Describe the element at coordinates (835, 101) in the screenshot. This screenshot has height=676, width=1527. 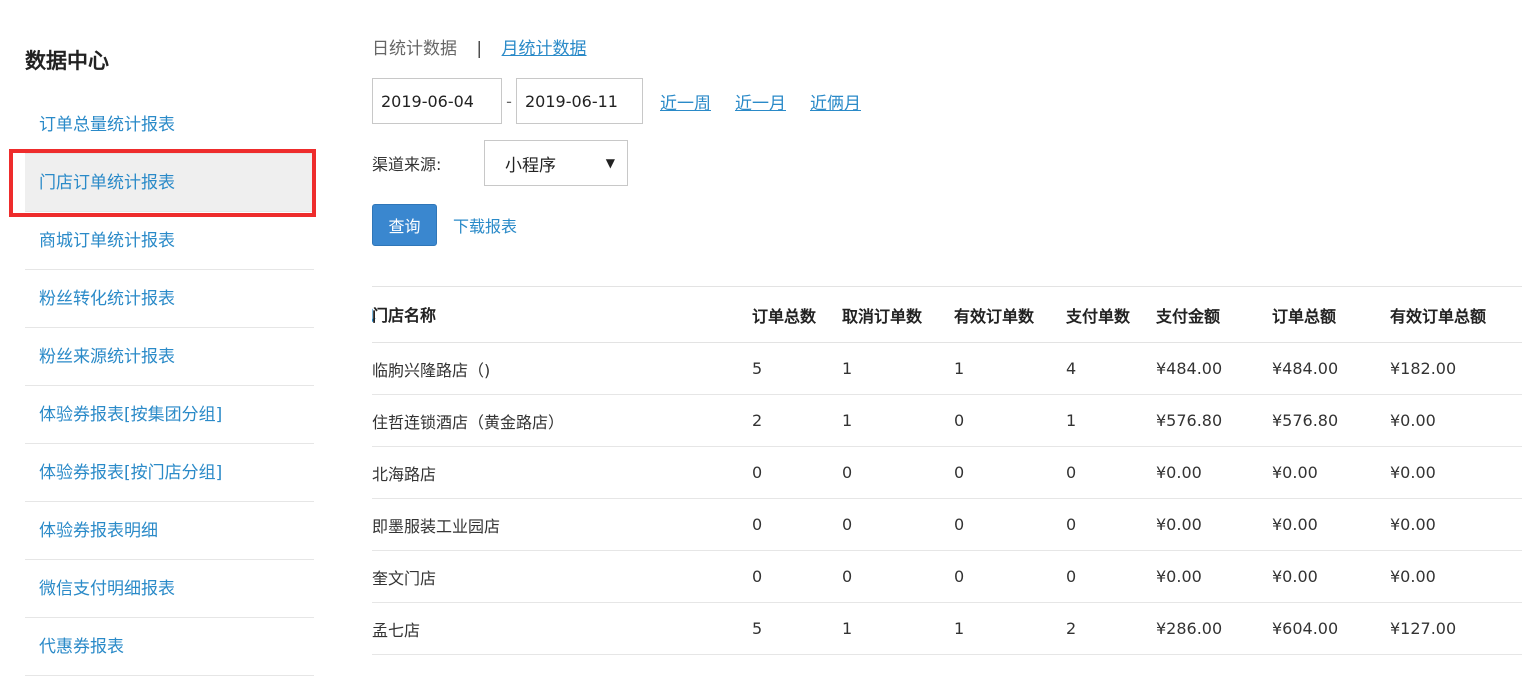
I see `quick-link-last-two-months: 近俩月` at that location.